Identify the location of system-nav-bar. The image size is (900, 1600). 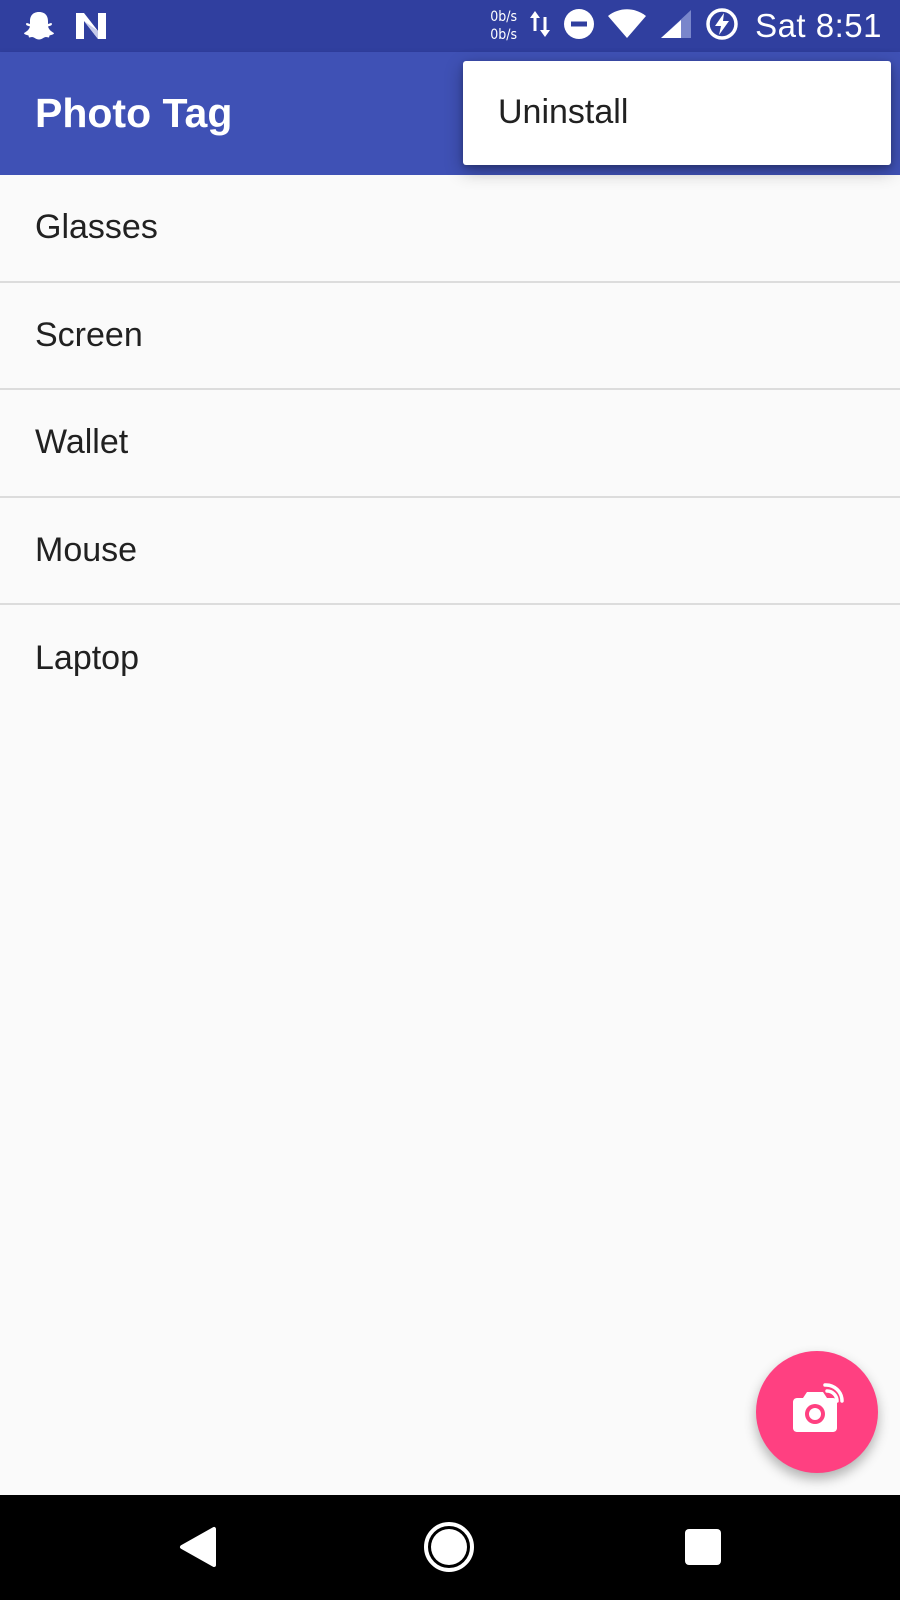
(450, 1547).